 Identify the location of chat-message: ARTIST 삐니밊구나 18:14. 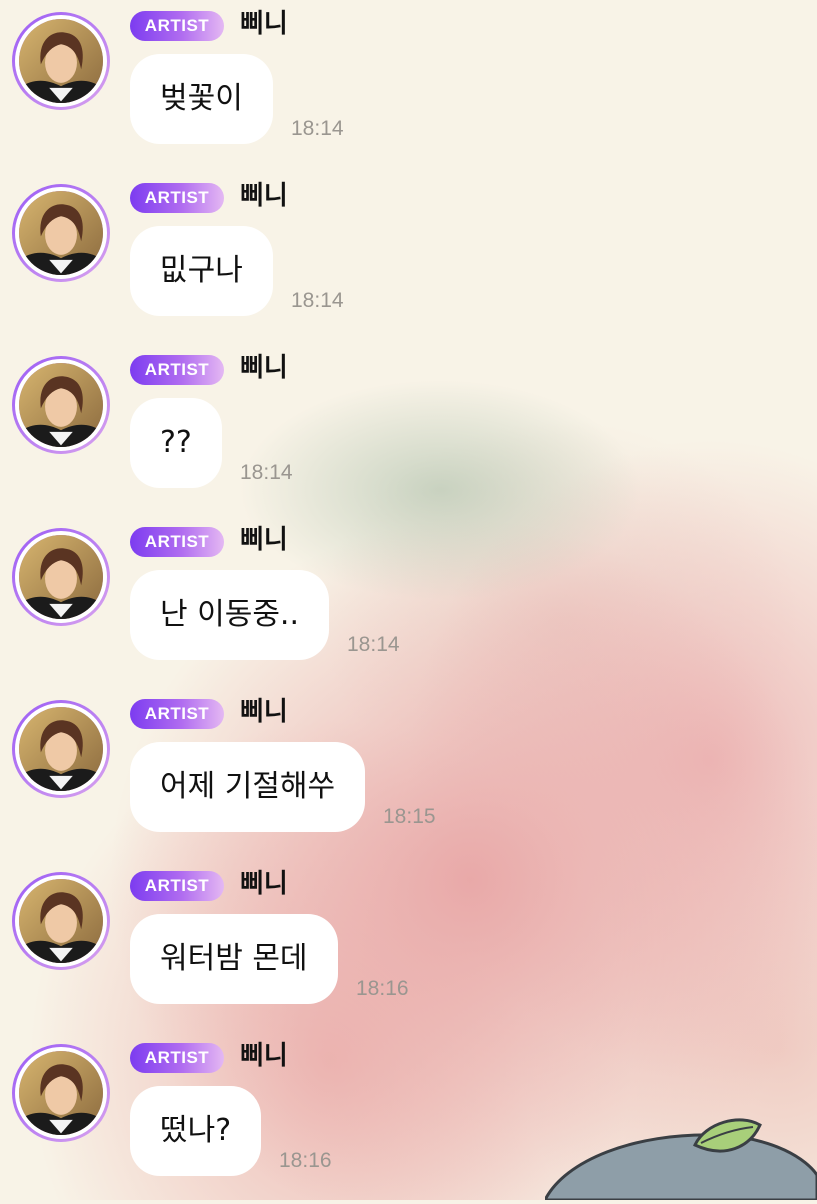
(408, 258).